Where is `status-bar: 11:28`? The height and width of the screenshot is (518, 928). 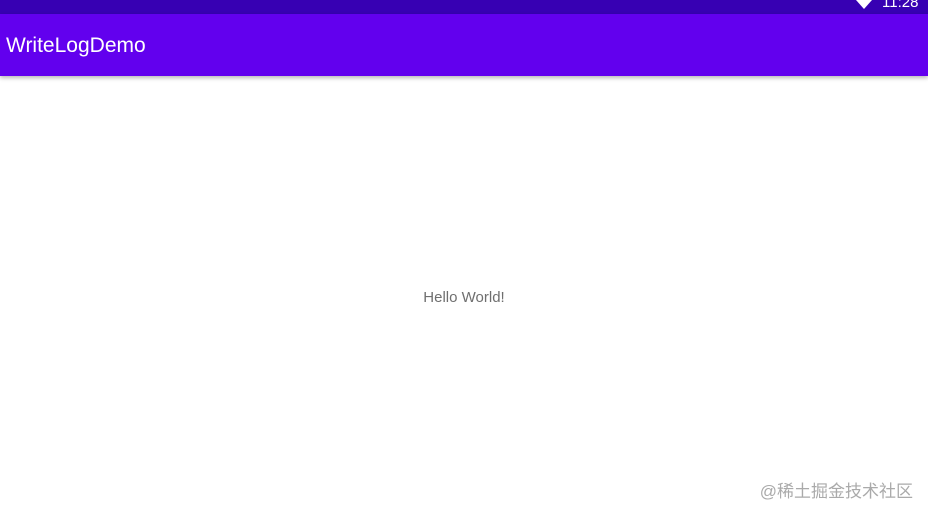
status-bar: 11:28 is located at coordinates (464, 7).